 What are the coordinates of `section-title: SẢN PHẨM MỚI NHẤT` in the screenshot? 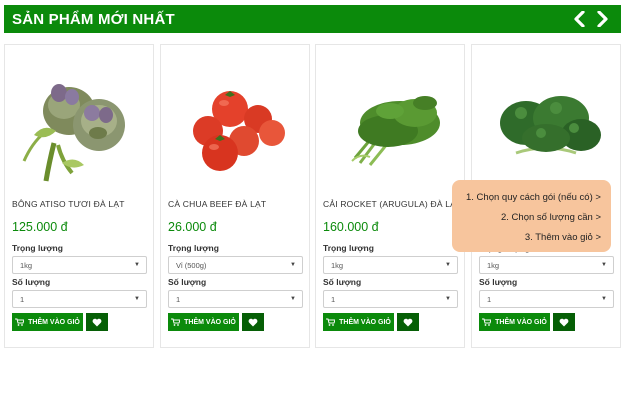 It's located at (93, 19).